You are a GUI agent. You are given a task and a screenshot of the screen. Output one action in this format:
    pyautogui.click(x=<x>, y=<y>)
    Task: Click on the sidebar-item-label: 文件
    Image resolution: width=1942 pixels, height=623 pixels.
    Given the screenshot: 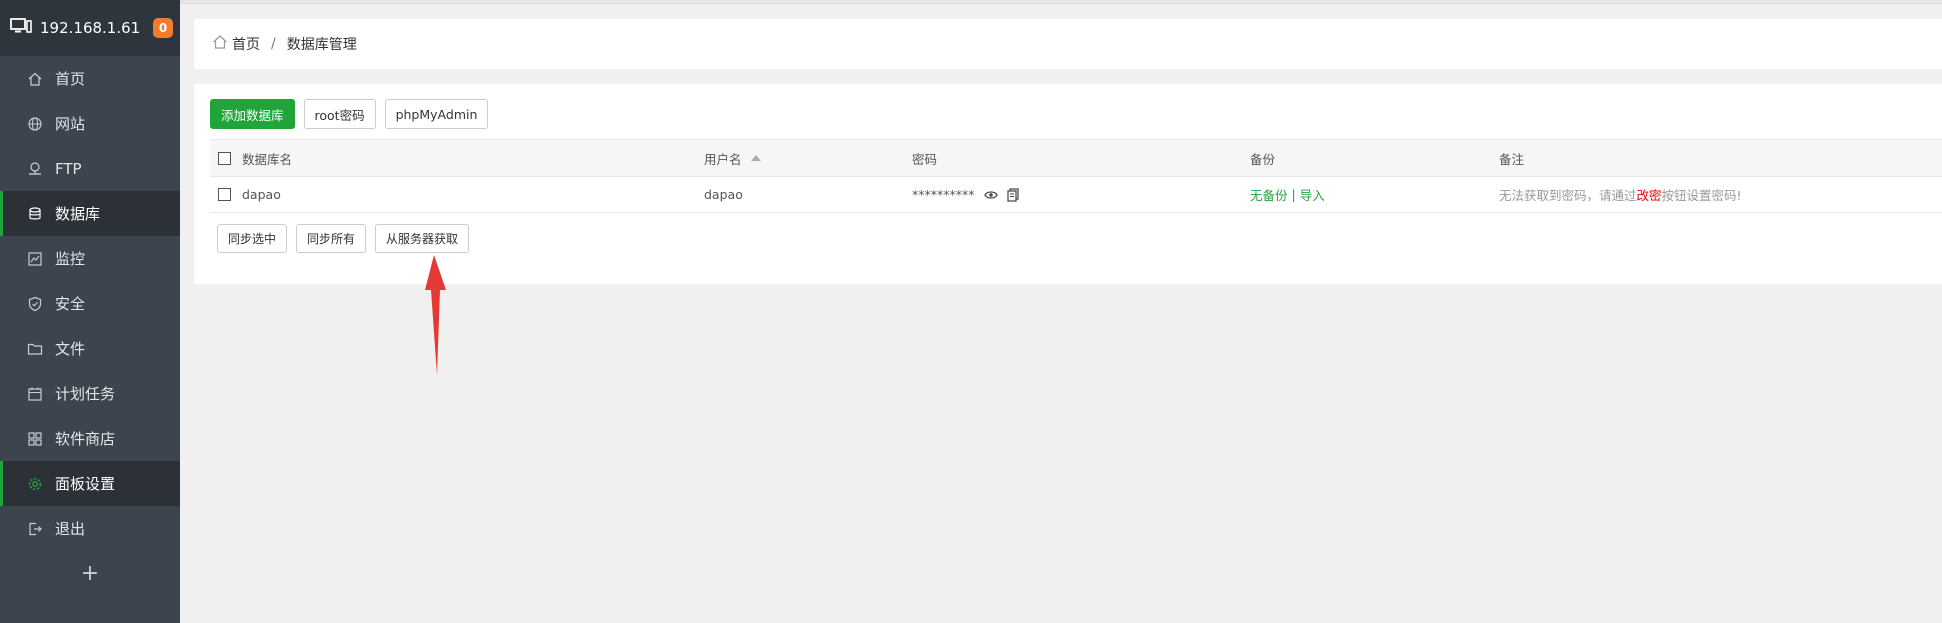 What is the action you would take?
    pyautogui.click(x=70, y=349)
    